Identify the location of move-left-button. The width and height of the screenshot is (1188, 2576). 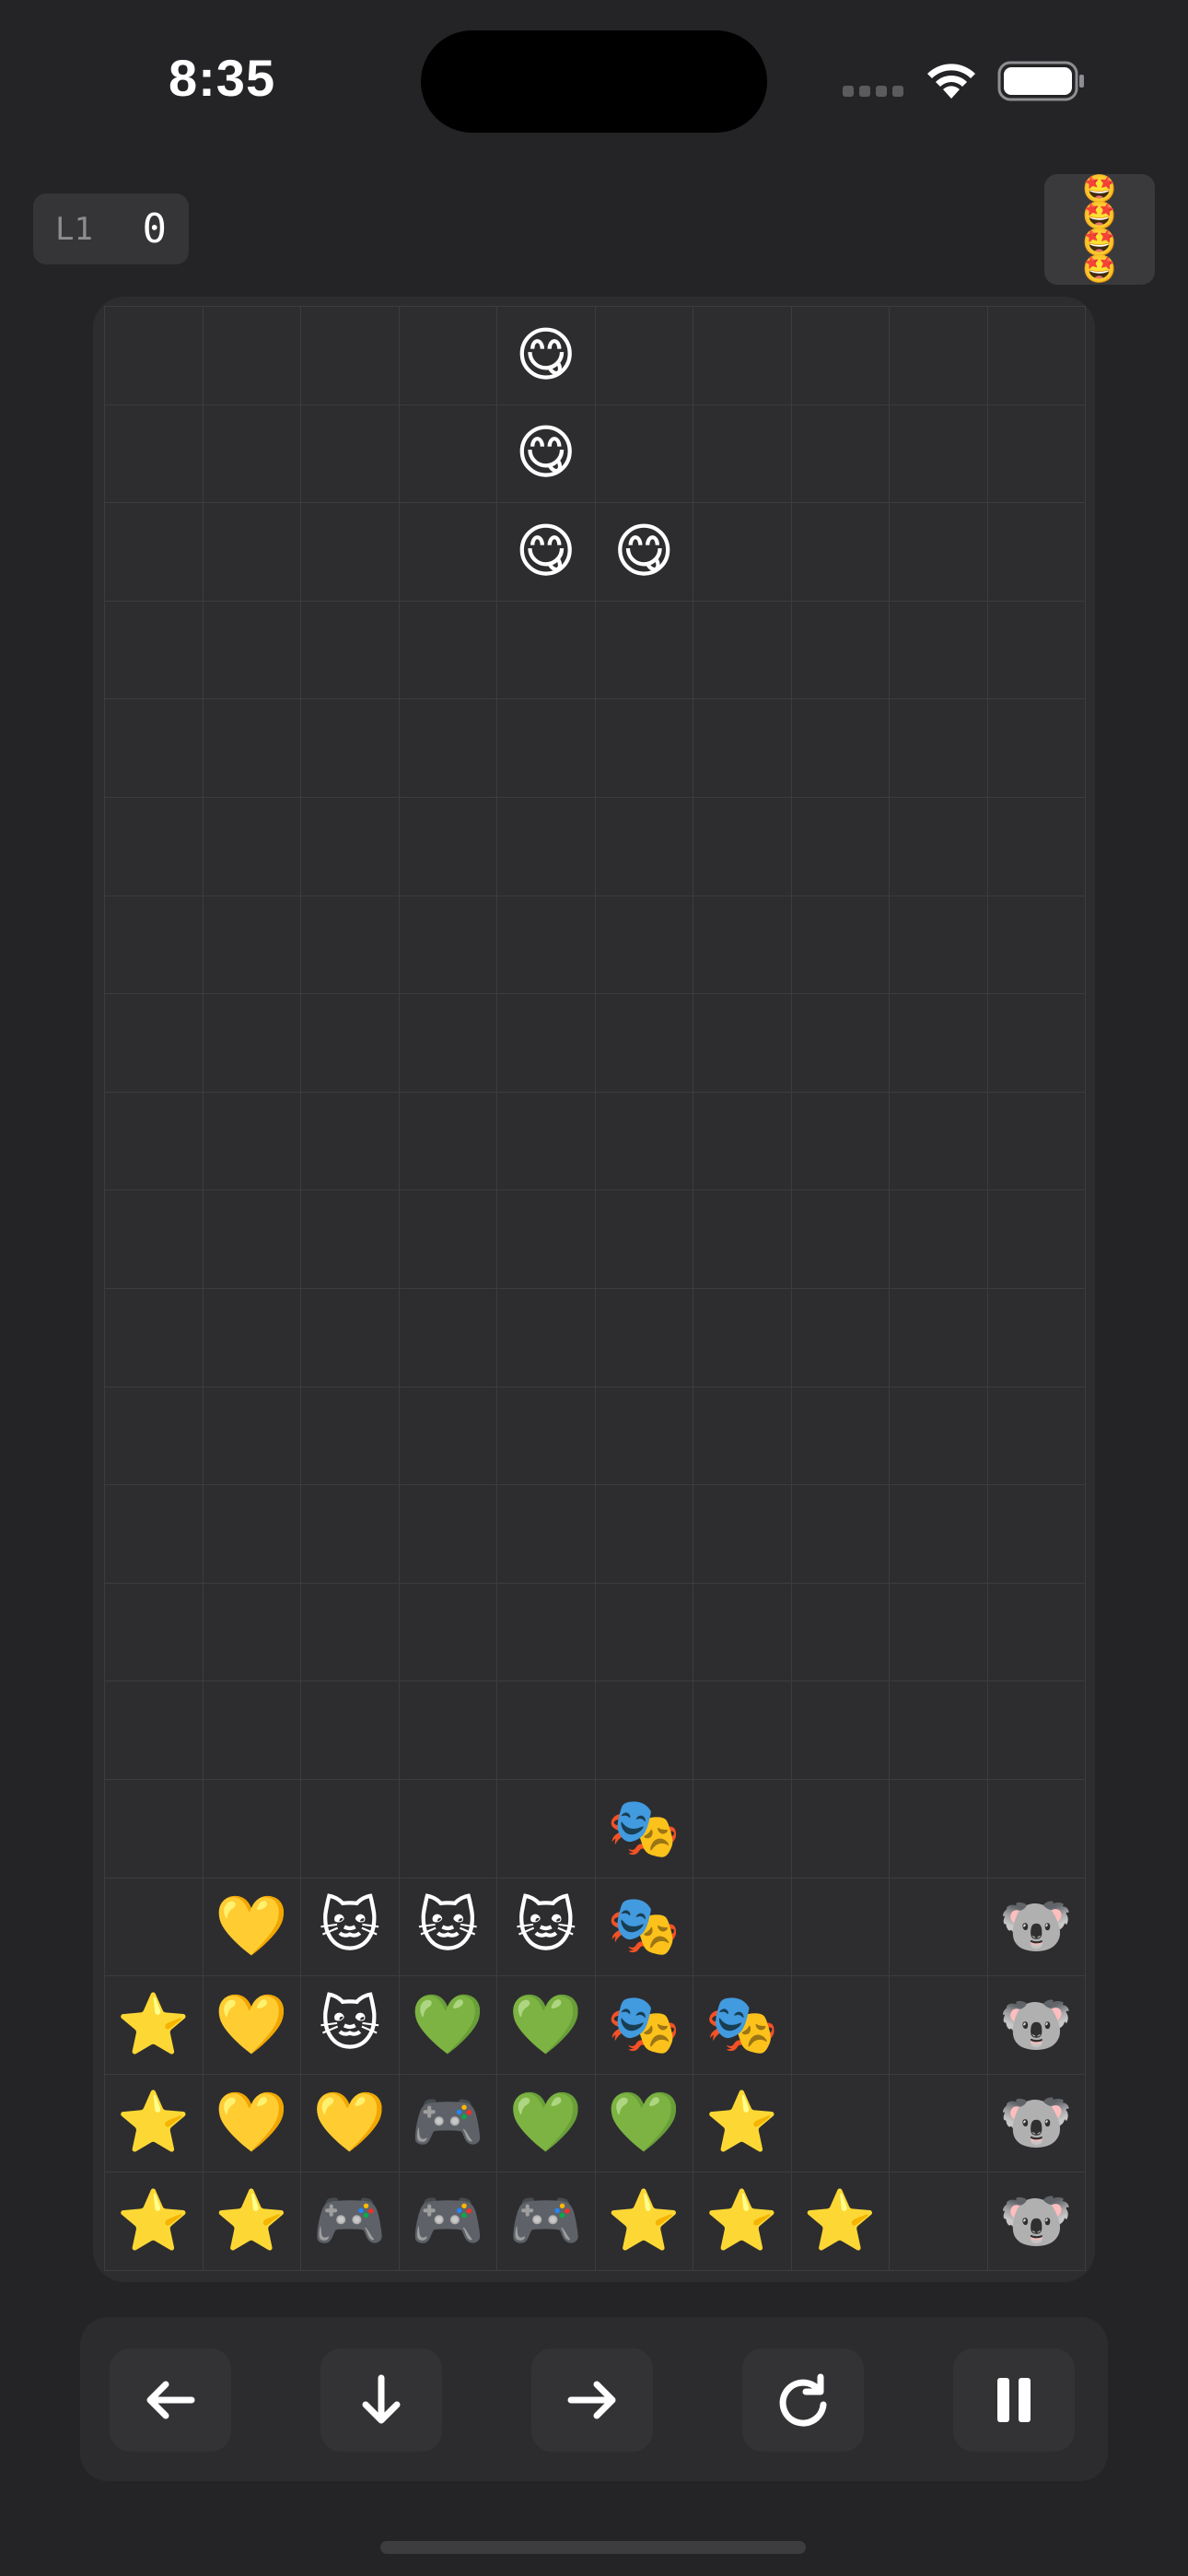
(170, 2400).